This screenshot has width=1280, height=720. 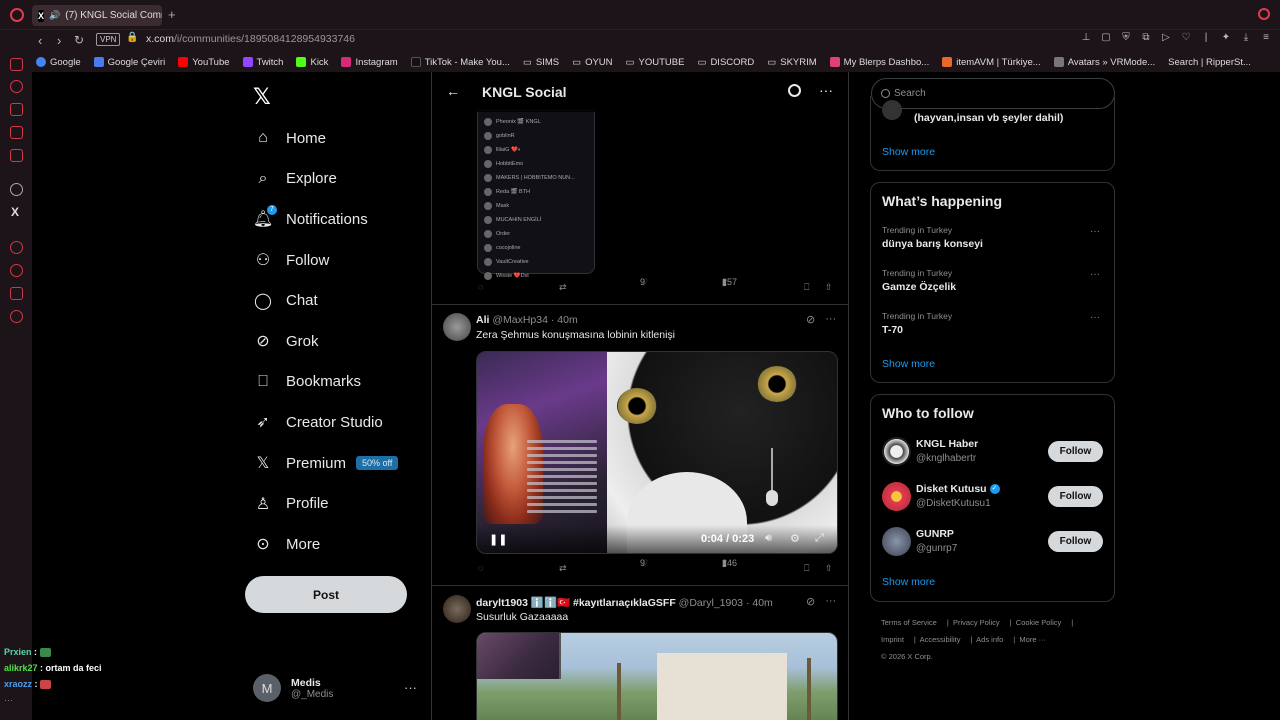 What do you see at coordinates (16, 155) in the screenshot?
I see `mail-icon` at bounding box center [16, 155].